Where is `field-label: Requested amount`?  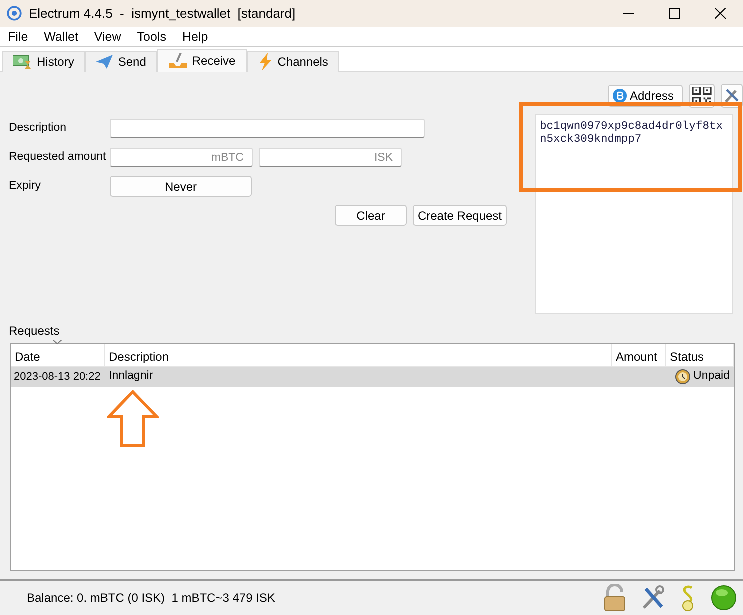
field-label: Requested amount is located at coordinates (58, 157).